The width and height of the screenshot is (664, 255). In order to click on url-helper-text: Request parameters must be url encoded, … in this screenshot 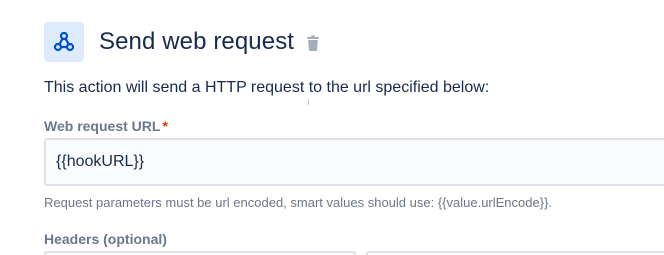, I will do `click(298, 202)`.